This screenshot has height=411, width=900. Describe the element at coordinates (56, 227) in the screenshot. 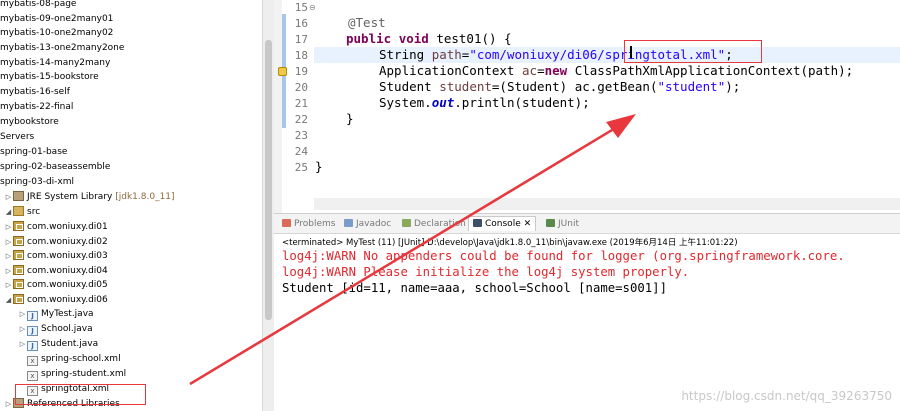

I see `tree-item-package: ▷ com.woniuxy.di01` at that location.